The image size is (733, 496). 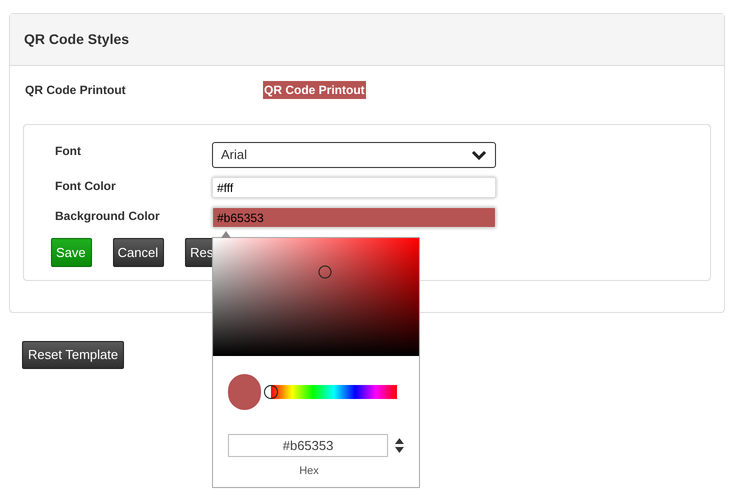 What do you see at coordinates (308, 445) in the screenshot?
I see `hex-input-field: #b65353` at bounding box center [308, 445].